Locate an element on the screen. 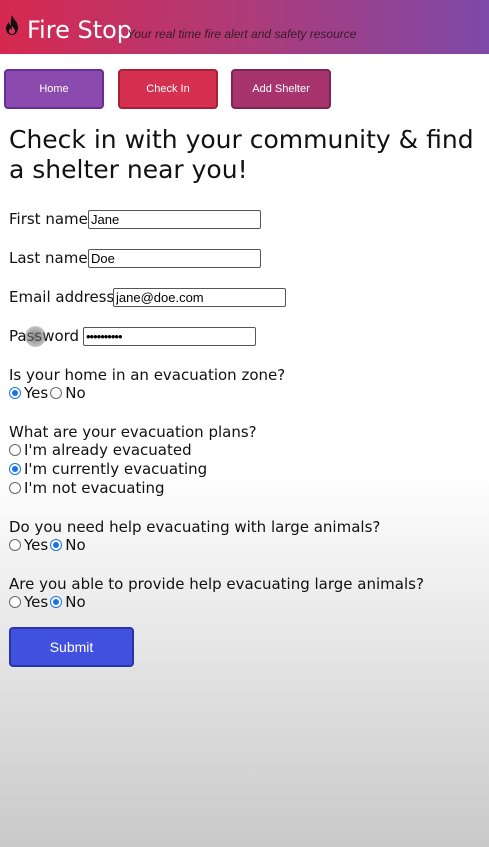 Image resolution: width=489 pixels, height=847 pixels. touch-cursor is located at coordinates (35, 336).